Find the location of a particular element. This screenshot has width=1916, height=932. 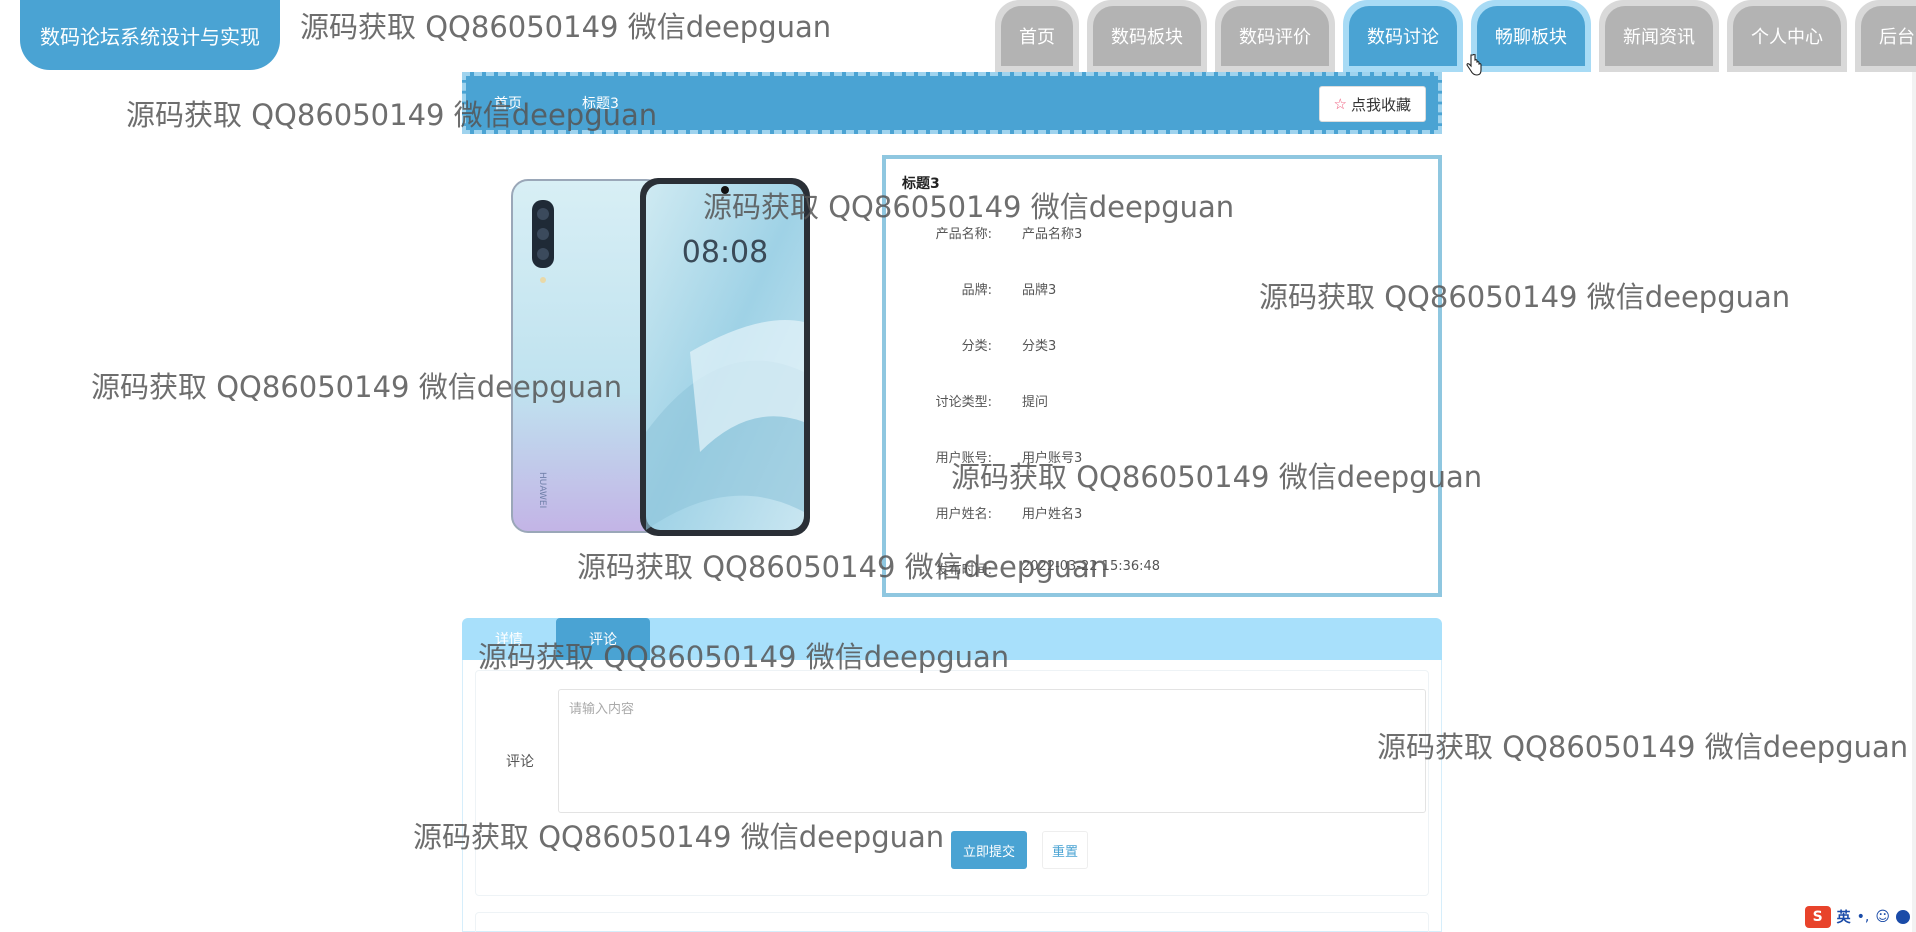

nav-item-digital-discussion: 数码讨论 is located at coordinates (1403, 36).